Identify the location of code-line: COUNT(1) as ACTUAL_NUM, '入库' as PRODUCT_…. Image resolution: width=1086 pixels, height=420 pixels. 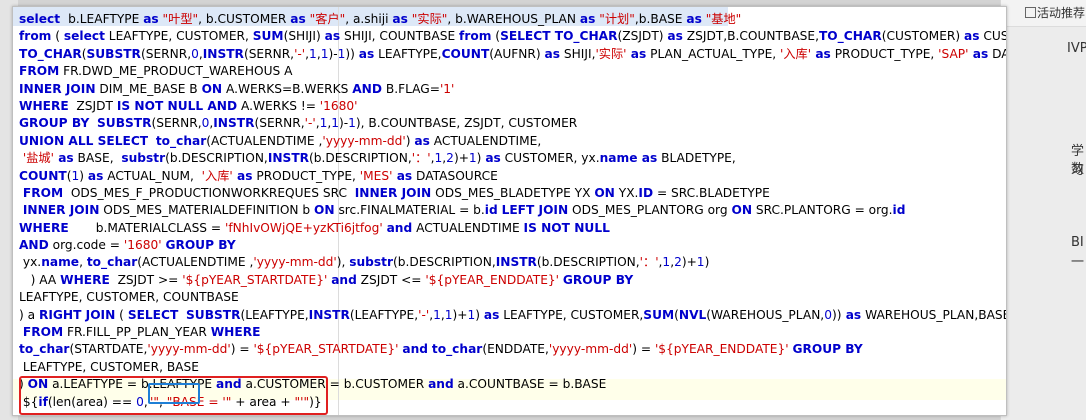
(510, 176).